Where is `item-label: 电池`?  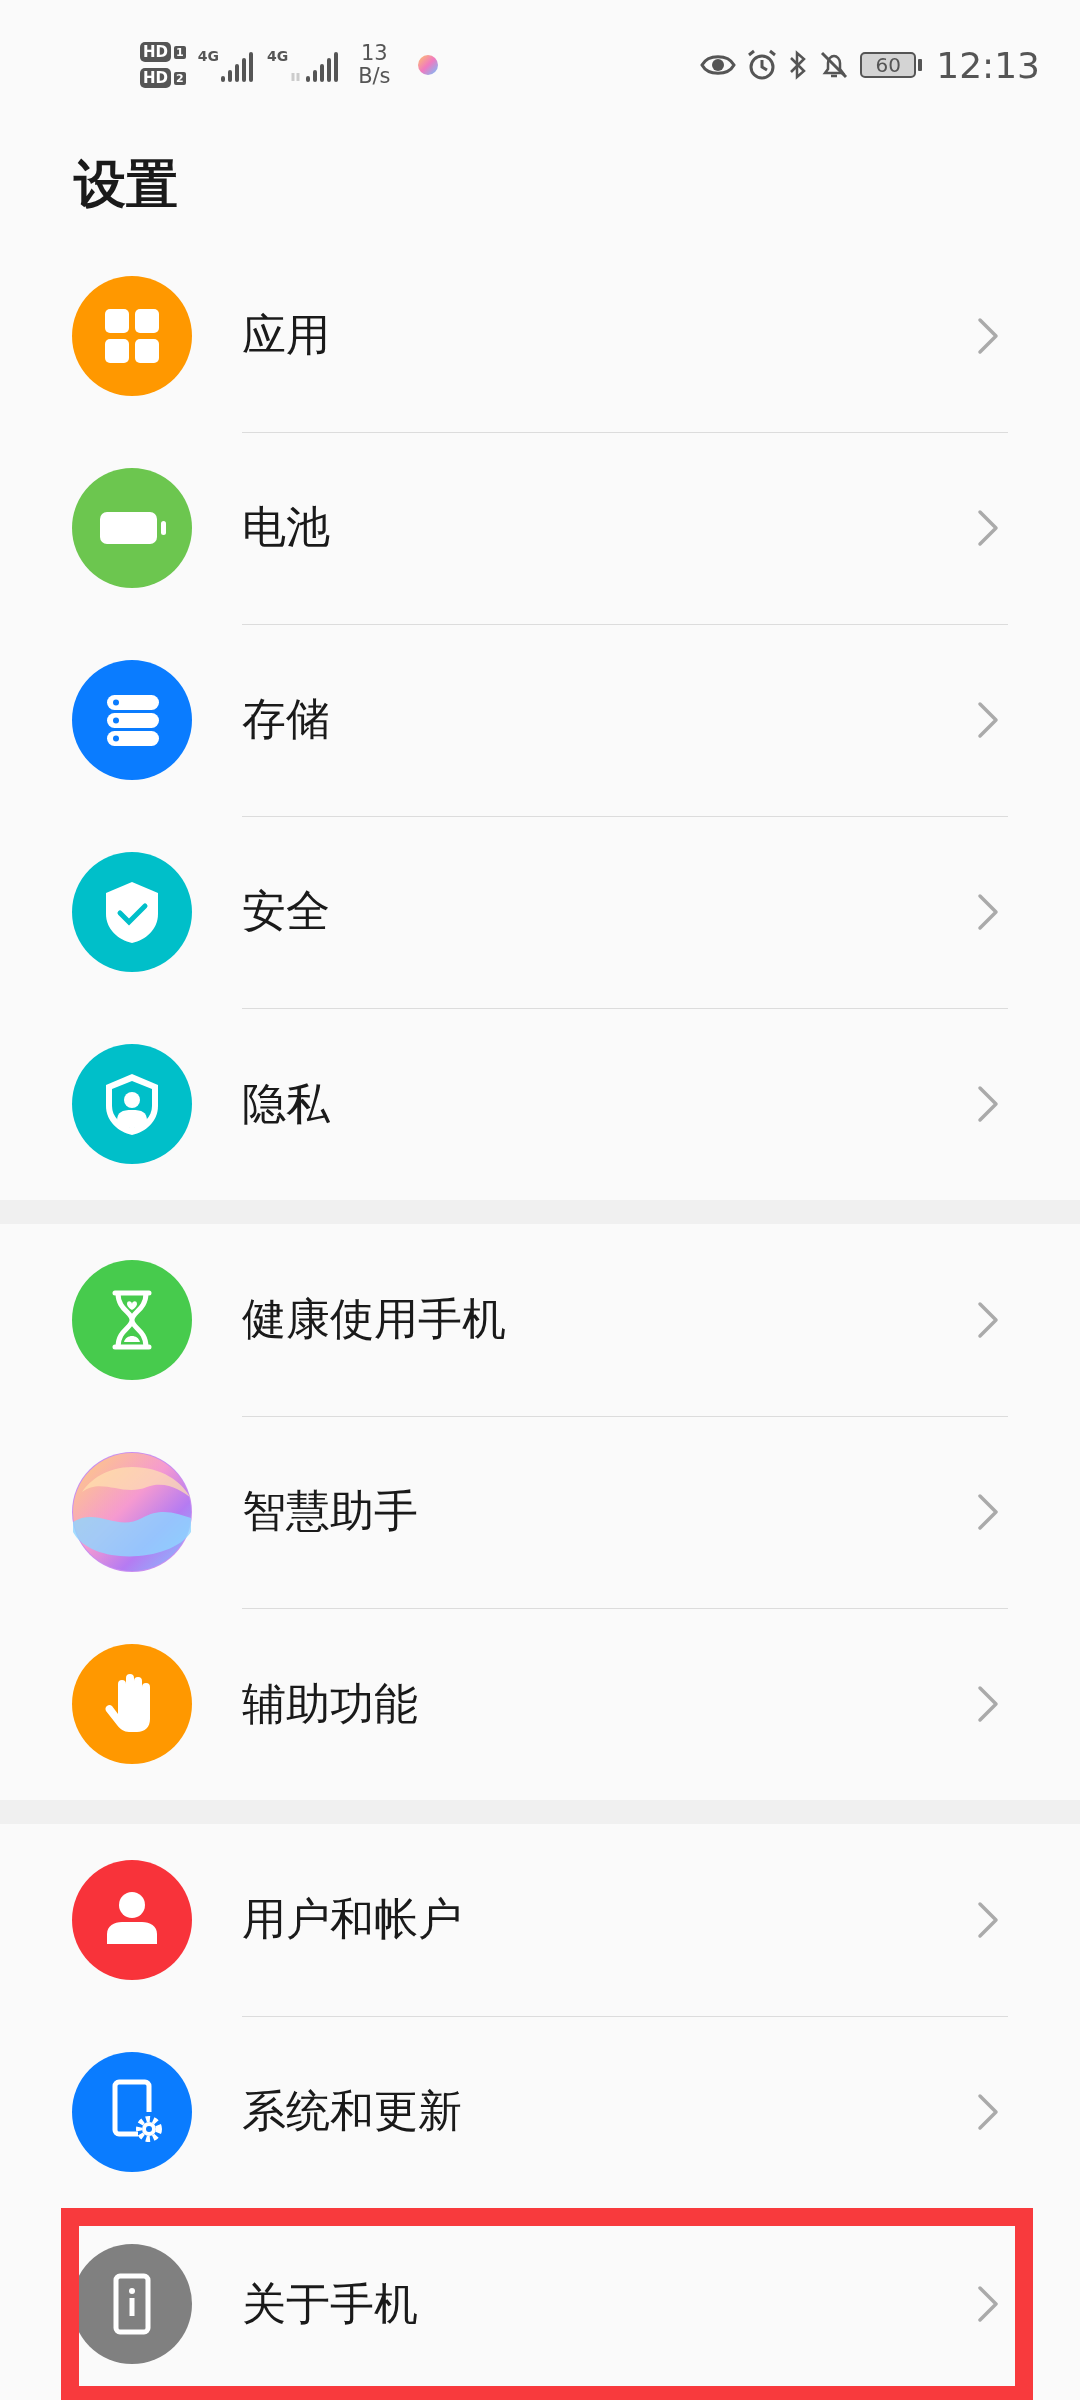 item-label: 电池 is located at coordinates (286, 527).